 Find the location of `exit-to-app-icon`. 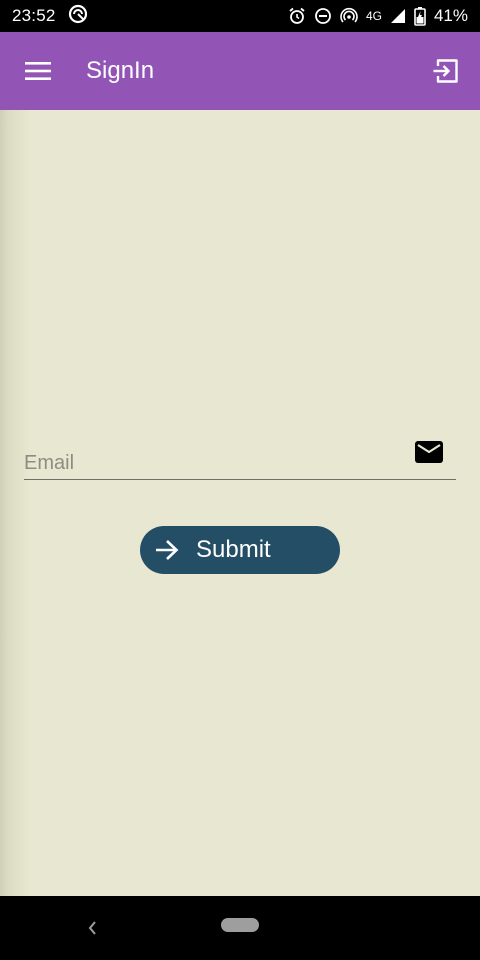

exit-to-app-icon is located at coordinates (445, 71).